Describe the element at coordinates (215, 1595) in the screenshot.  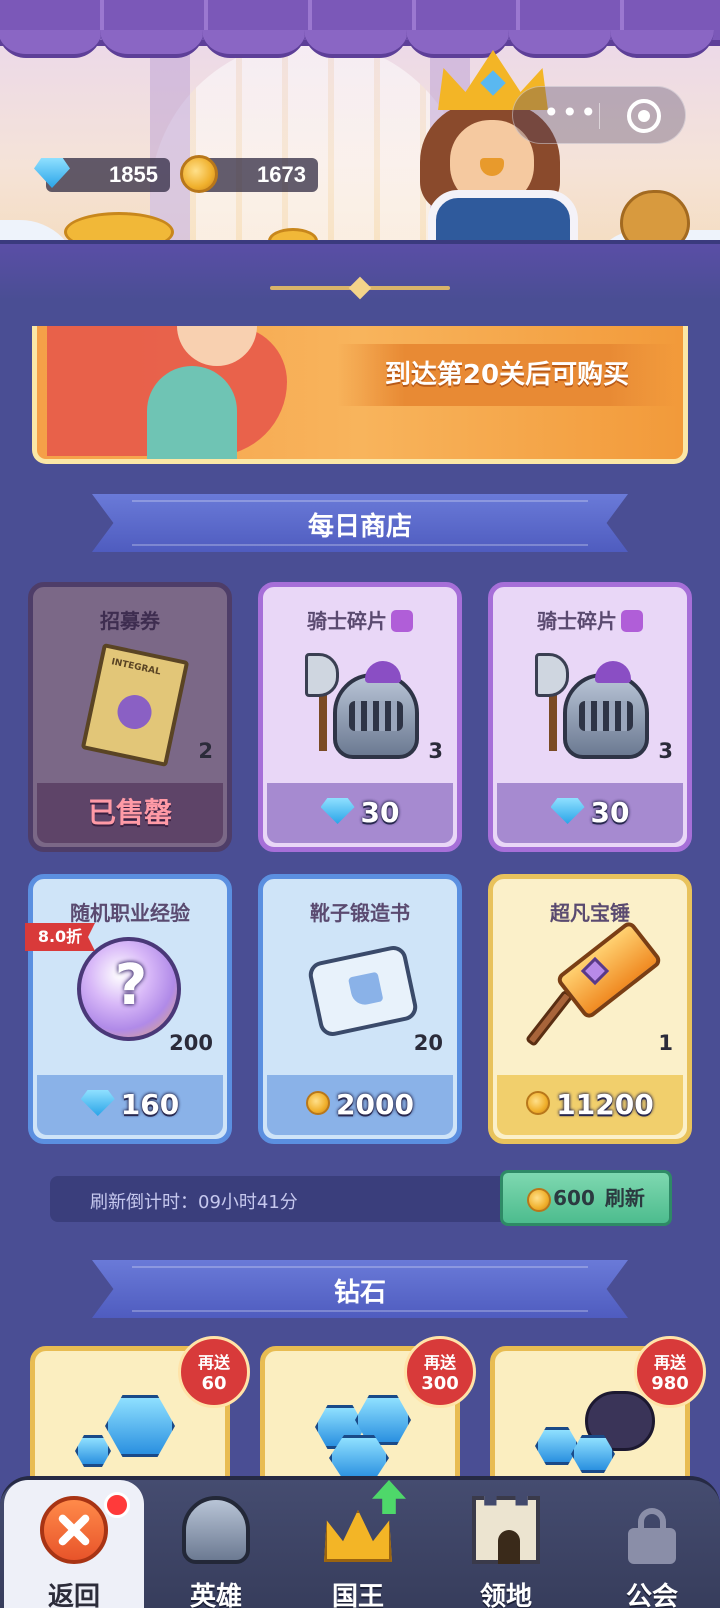
I see `nav-label: 英雄` at that location.